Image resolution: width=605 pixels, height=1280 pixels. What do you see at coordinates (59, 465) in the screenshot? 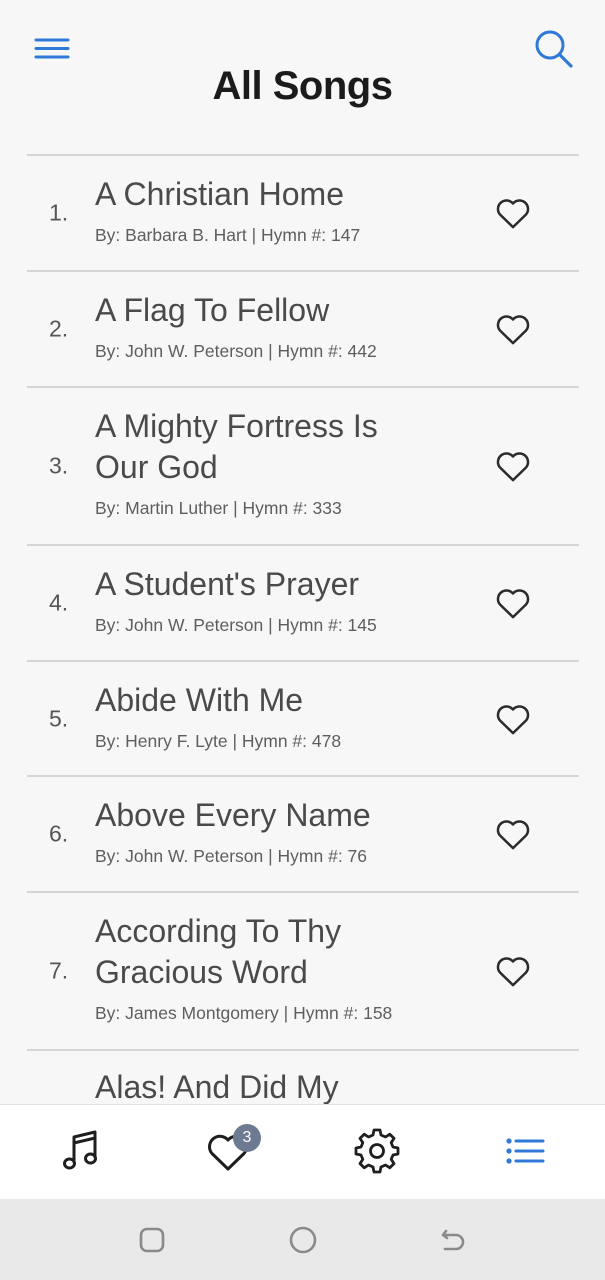
I see `song-number: 3.` at bounding box center [59, 465].